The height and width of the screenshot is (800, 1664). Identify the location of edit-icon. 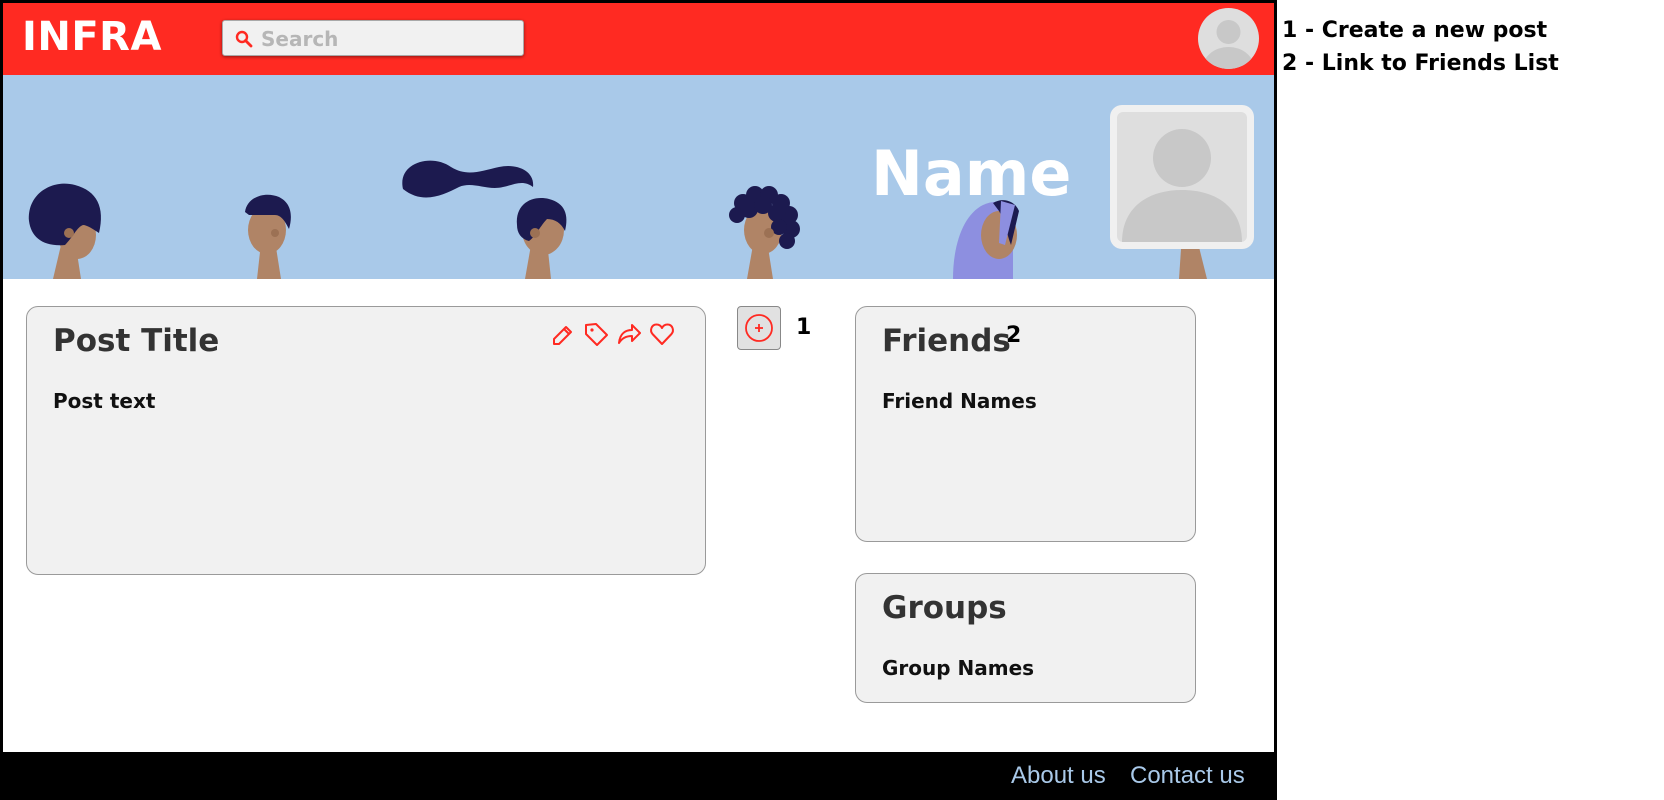
(563, 334).